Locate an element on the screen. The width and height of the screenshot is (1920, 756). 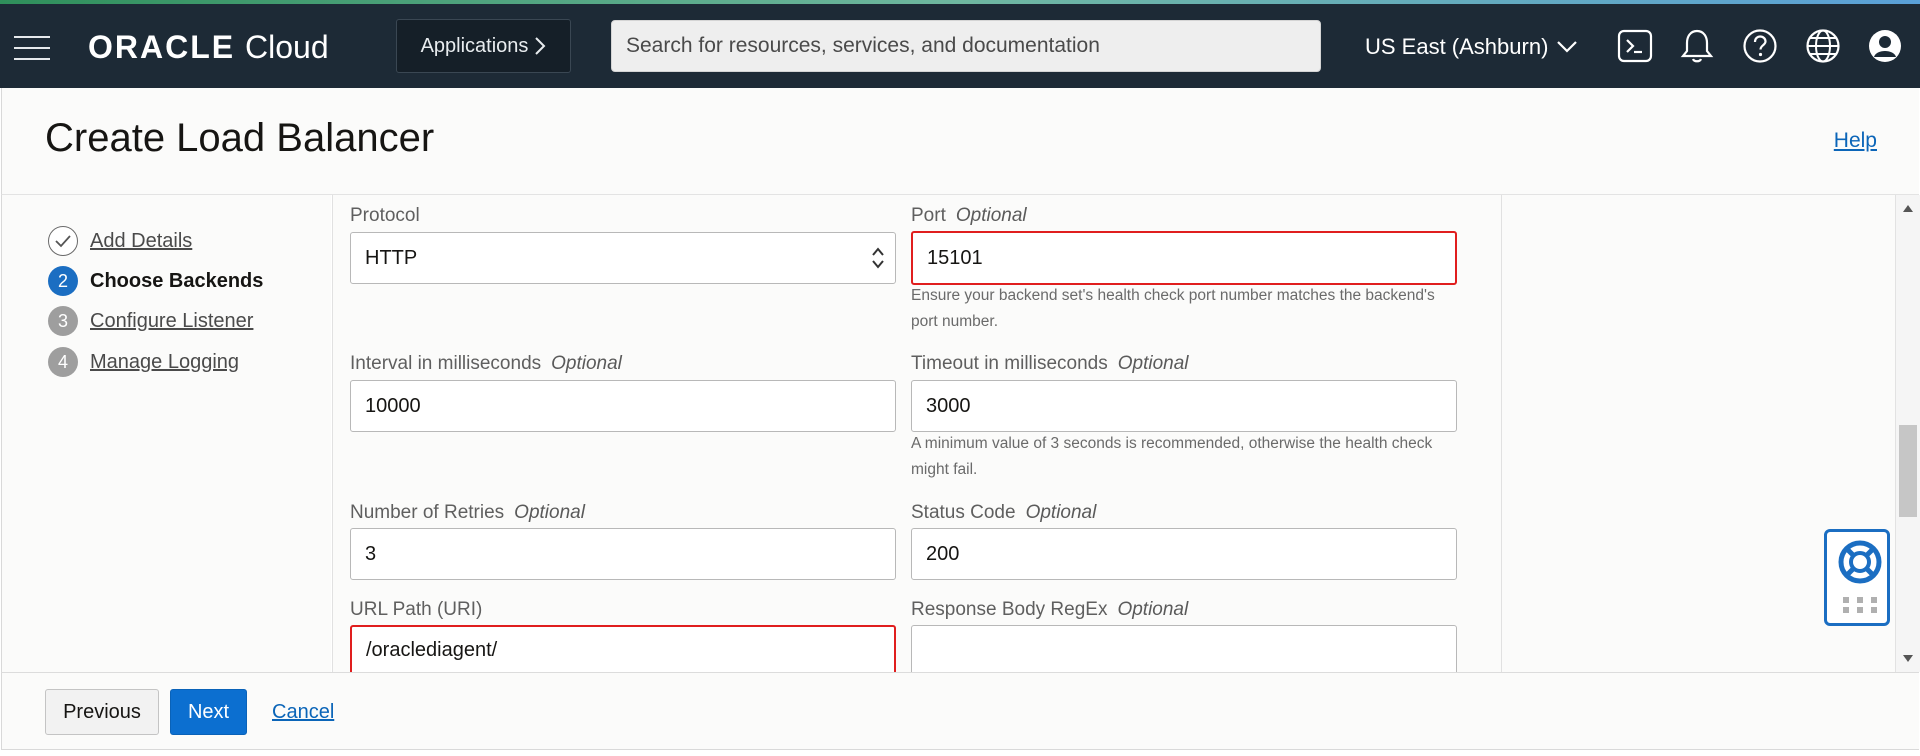
interval-label: Interval in milliseconds Optional is located at coordinates (486, 363).